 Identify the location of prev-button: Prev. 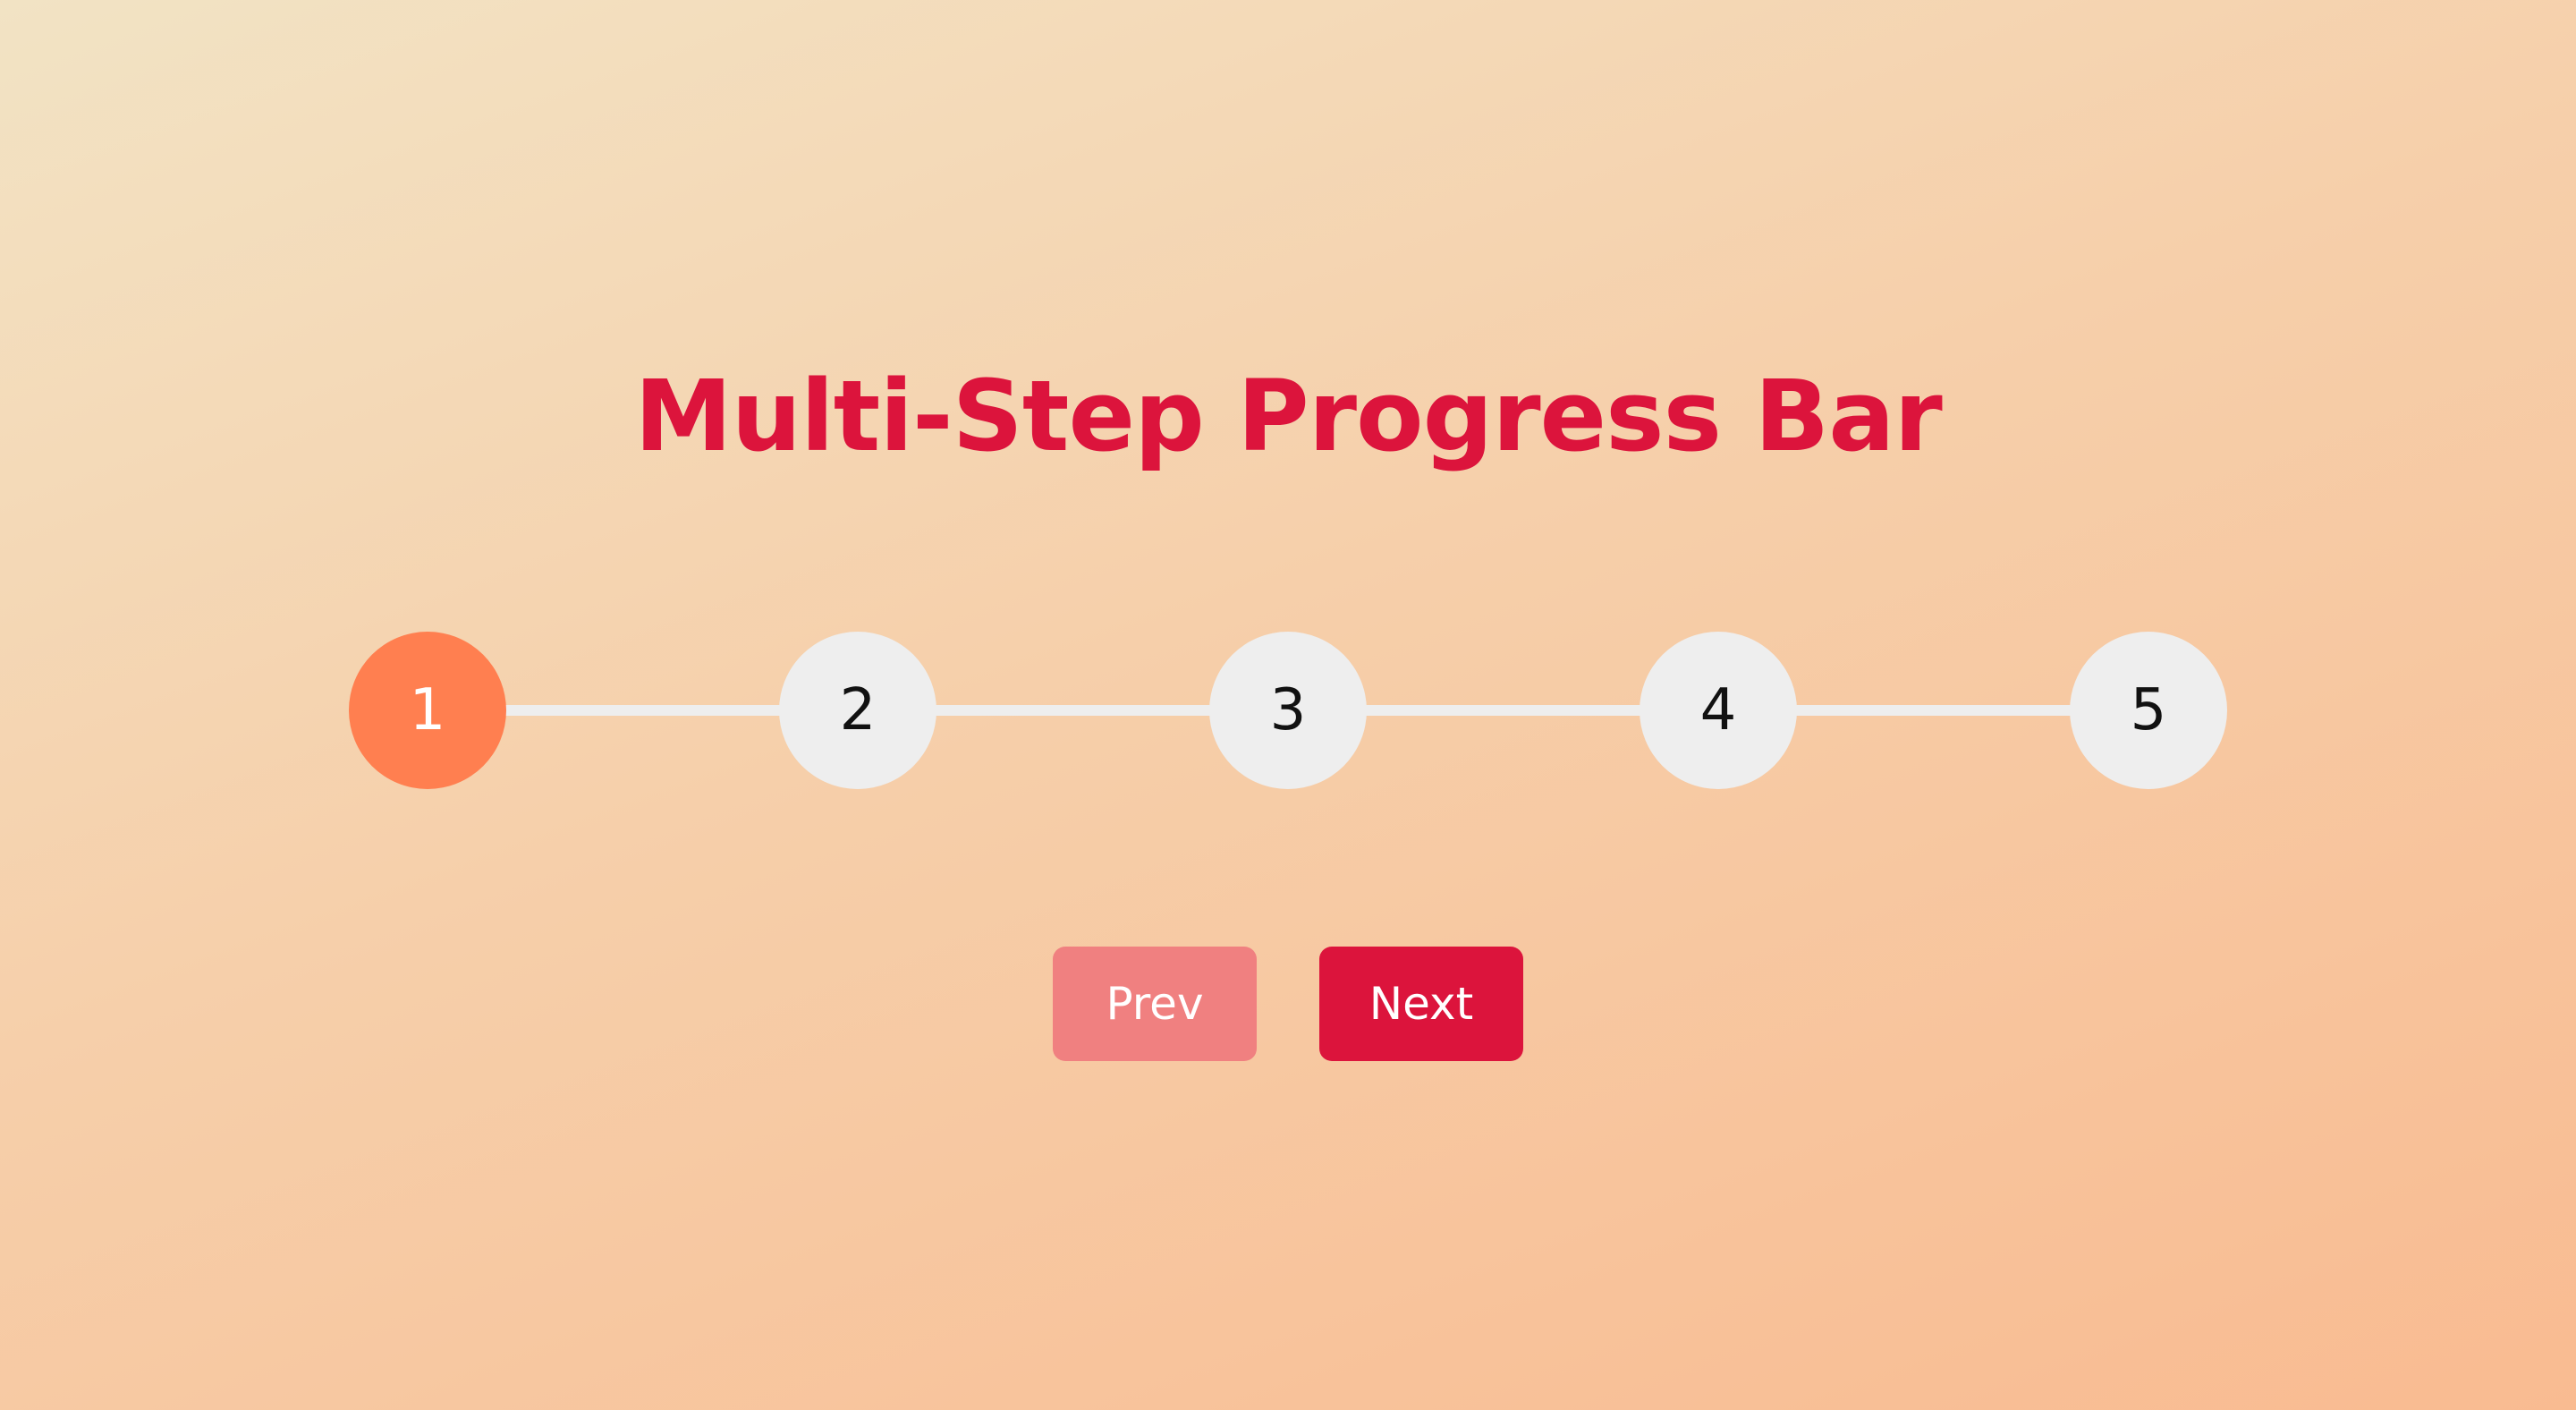
(1155, 1004).